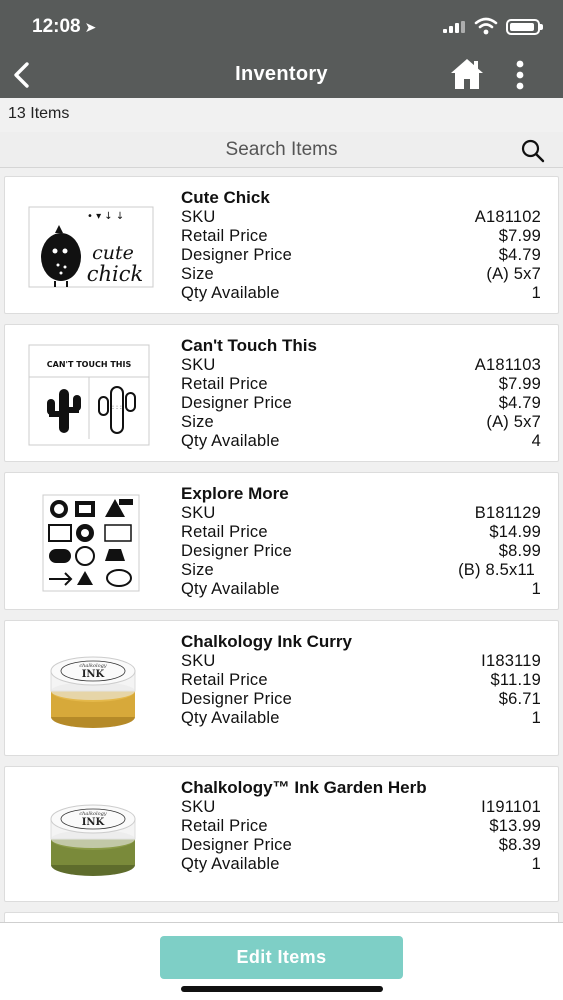 The image size is (563, 1000). What do you see at coordinates (520, 75) in the screenshot?
I see `more-vertical-icon` at bounding box center [520, 75].